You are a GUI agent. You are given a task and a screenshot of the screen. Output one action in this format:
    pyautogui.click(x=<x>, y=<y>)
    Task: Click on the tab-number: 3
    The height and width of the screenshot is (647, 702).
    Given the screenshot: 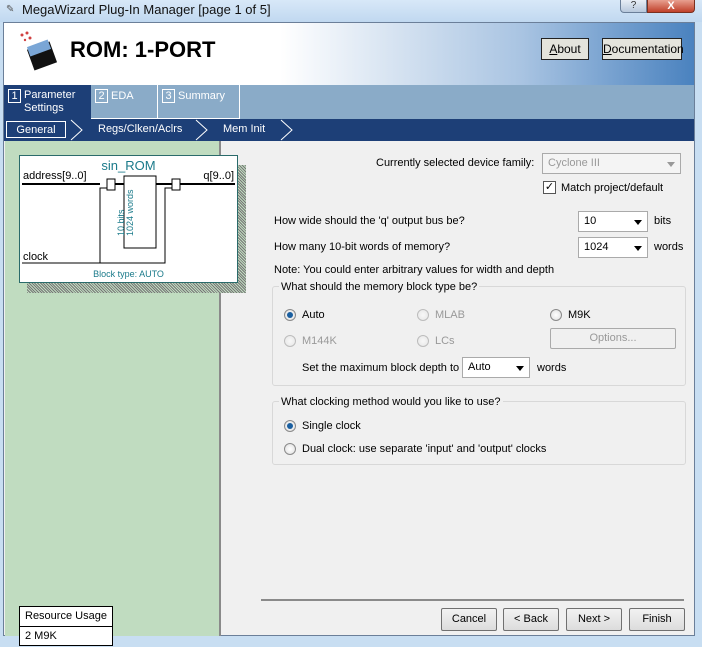 What is the action you would take?
    pyautogui.click(x=168, y=96)
    